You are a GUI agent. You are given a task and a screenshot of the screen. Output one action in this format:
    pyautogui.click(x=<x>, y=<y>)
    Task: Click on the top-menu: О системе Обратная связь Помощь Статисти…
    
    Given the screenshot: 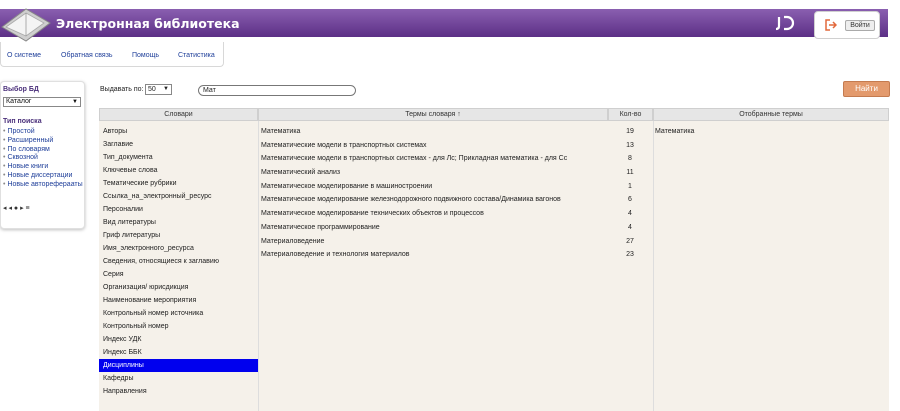 What is the action you would take?
    pyautogui.click(x=112, y=54)
    